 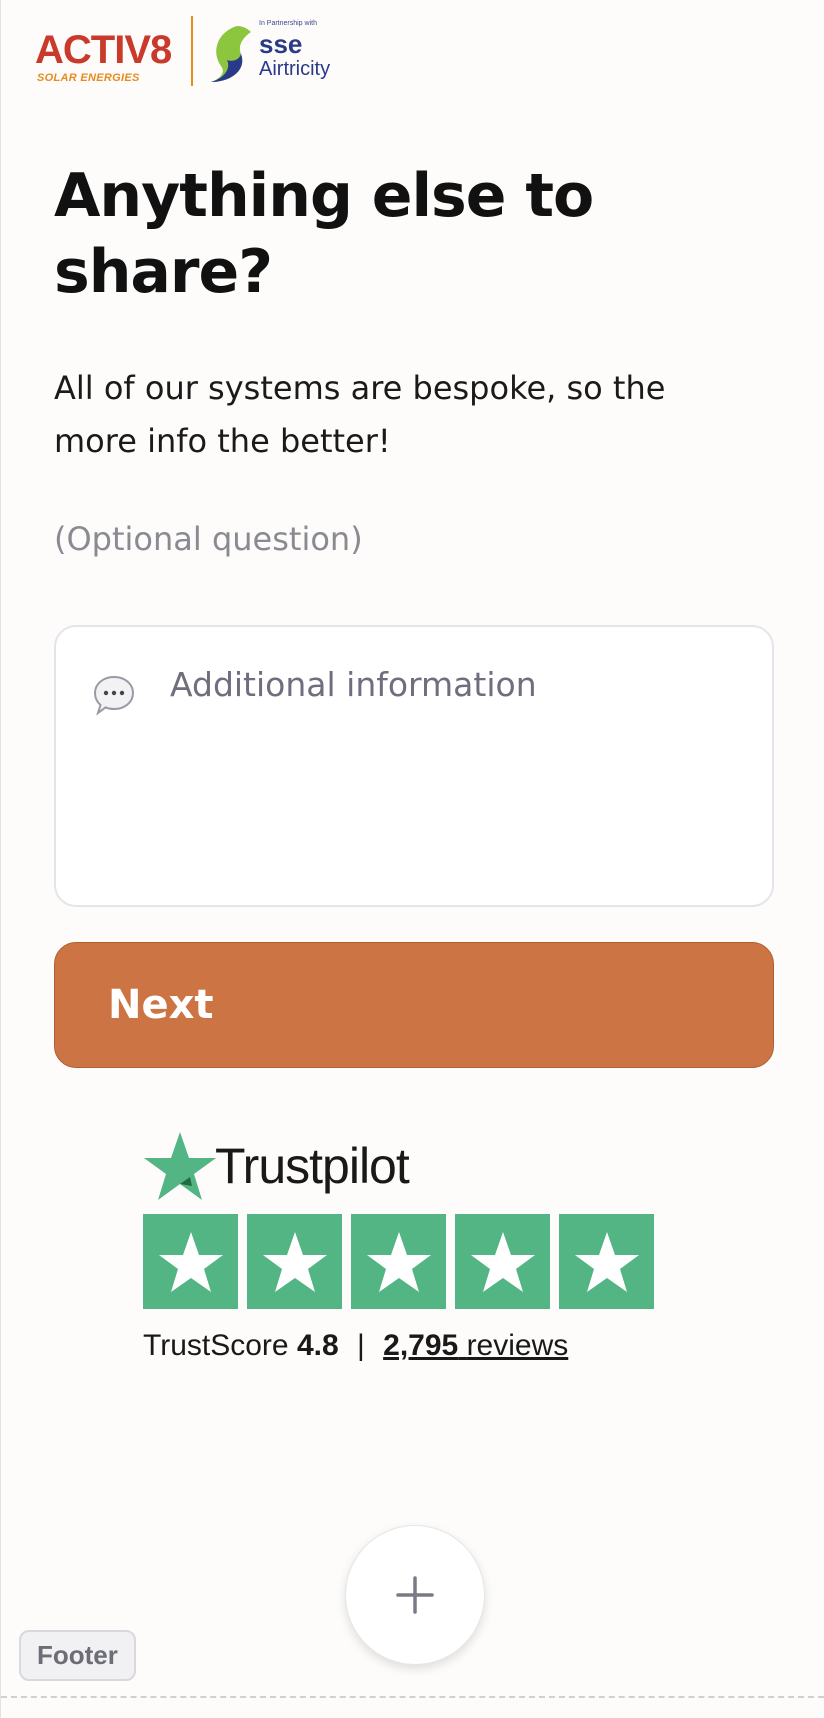 I want to click on additional-info-field, so click(x=414, y=766).